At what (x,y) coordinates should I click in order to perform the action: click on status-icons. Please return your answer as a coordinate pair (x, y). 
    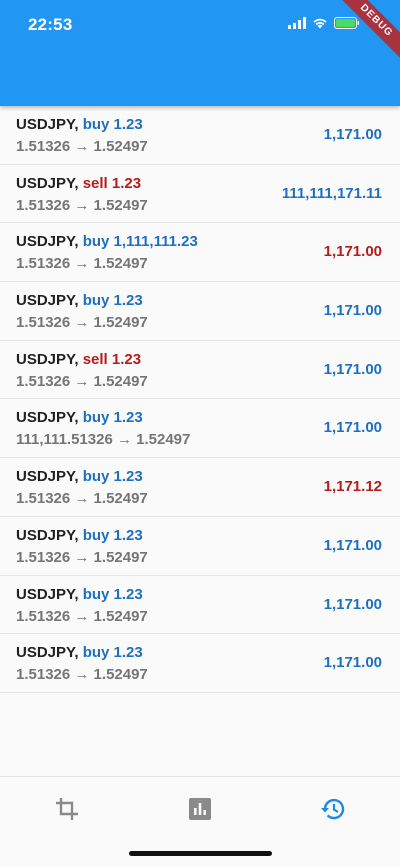
    Looking at the image, I should click on (324, 25).